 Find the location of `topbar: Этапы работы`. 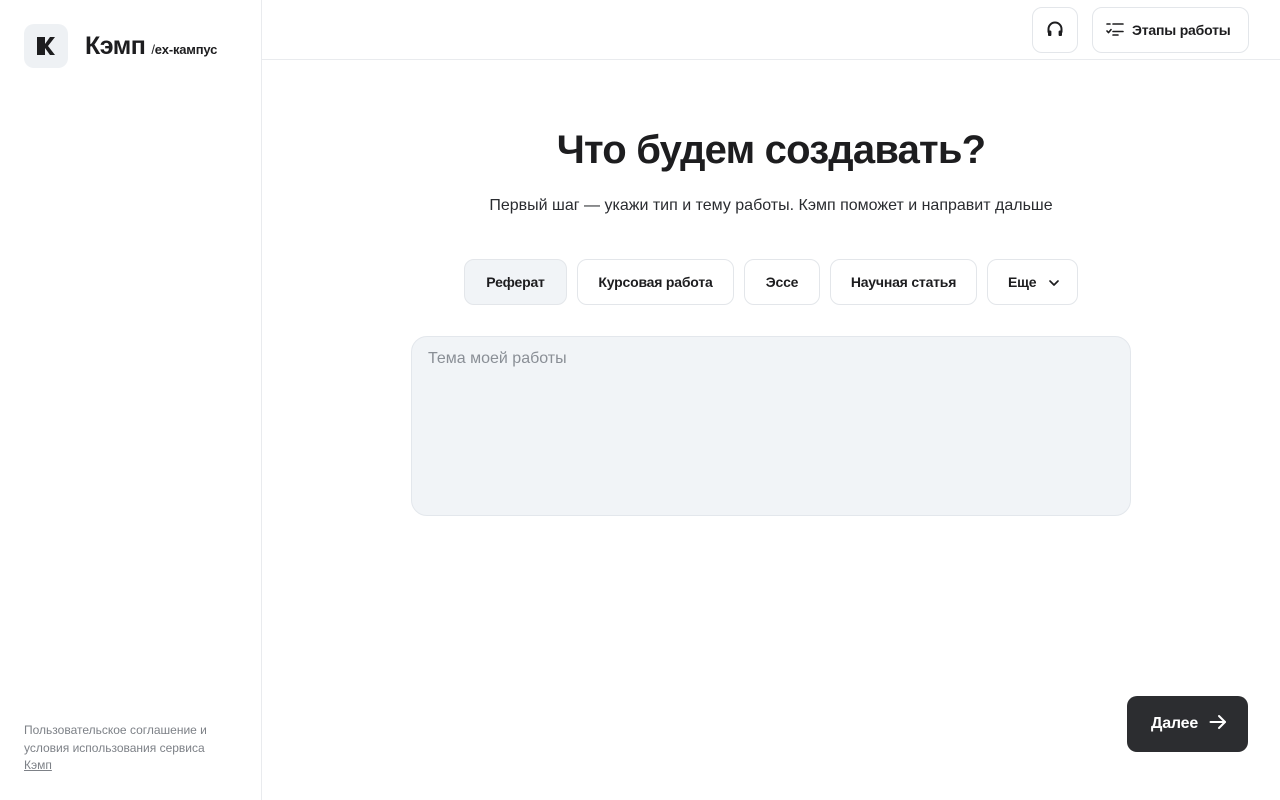

topbar: Этапы работы is located at coordinates (771, 30).